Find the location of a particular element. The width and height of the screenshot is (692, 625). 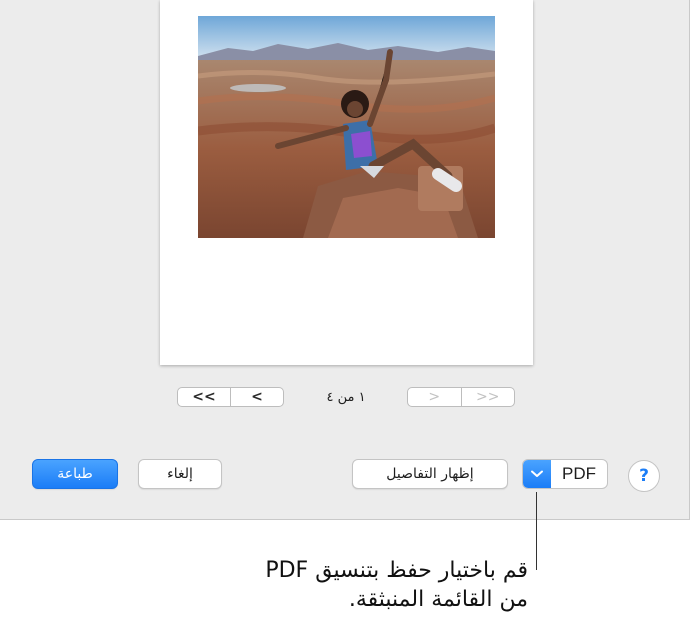

callout-line-1: قم باختيار حفظ بتنسيق PDF is located at coordinates (396, 570).